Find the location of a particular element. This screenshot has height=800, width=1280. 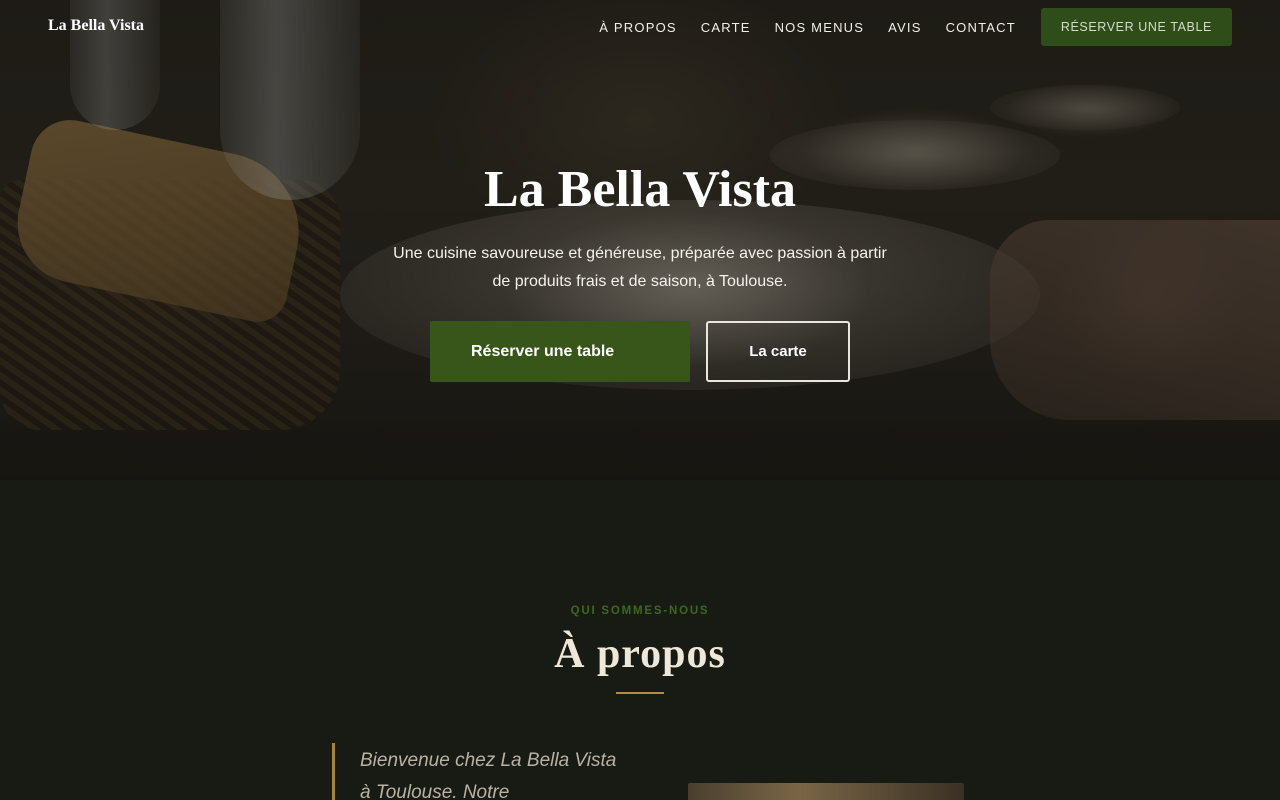

section-title: À propos is located at coordinates (640, 654).